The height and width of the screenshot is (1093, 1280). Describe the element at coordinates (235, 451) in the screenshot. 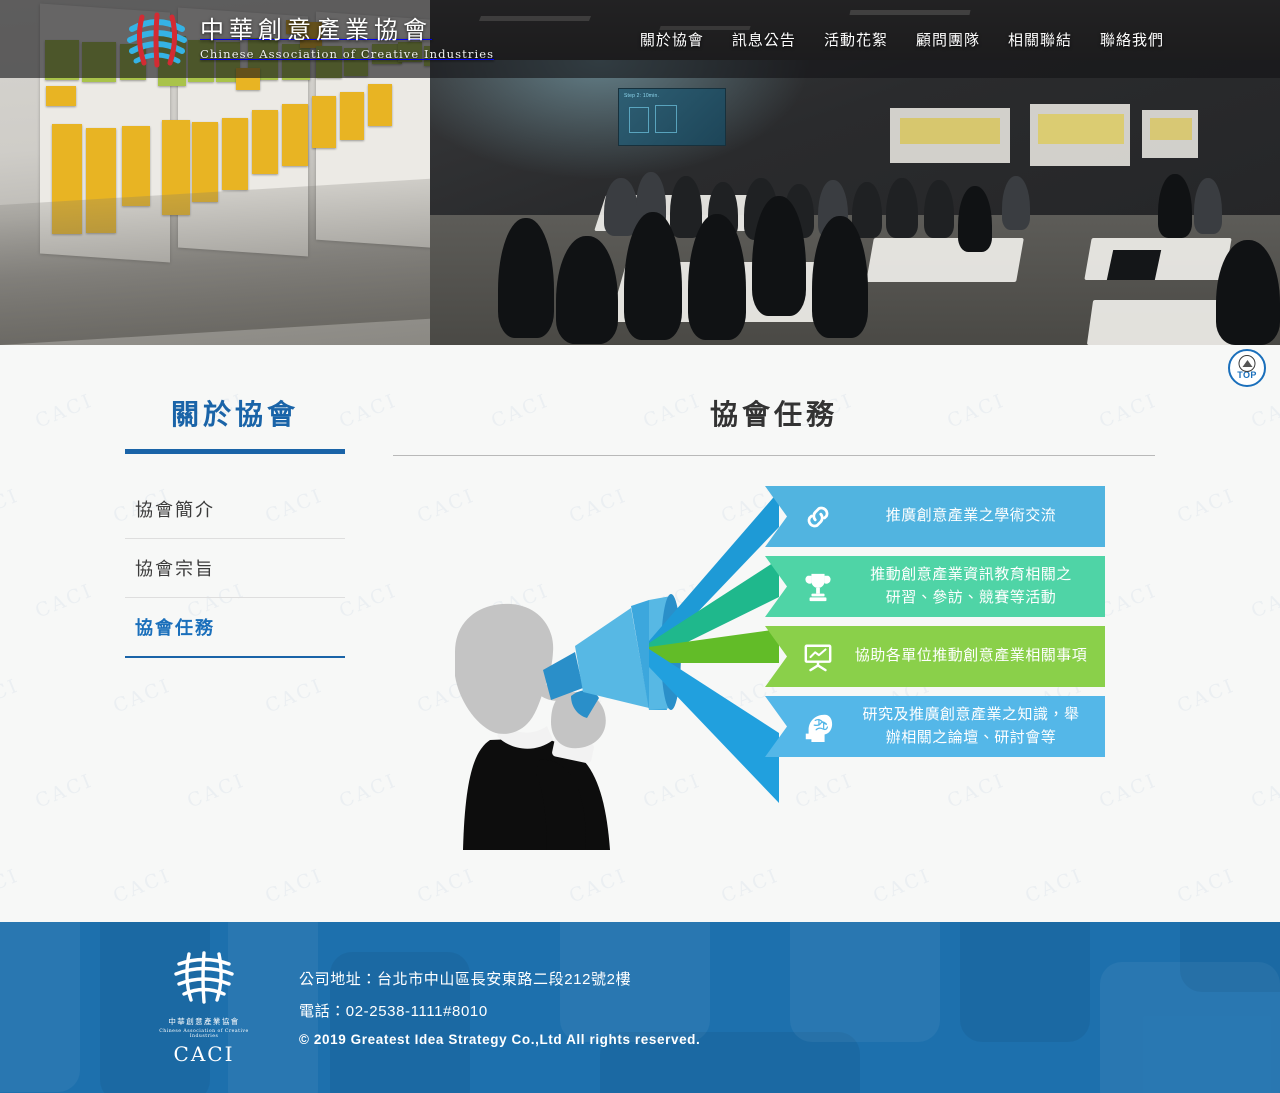

I see `sidebar-title-divider` at that location.